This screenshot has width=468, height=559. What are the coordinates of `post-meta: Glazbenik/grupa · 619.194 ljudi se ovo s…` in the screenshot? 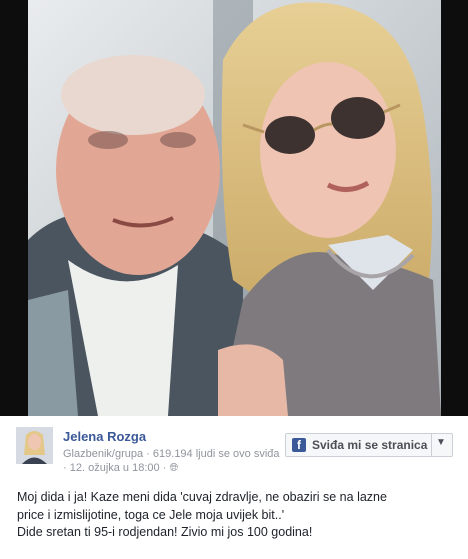 It's located at (172, 461).